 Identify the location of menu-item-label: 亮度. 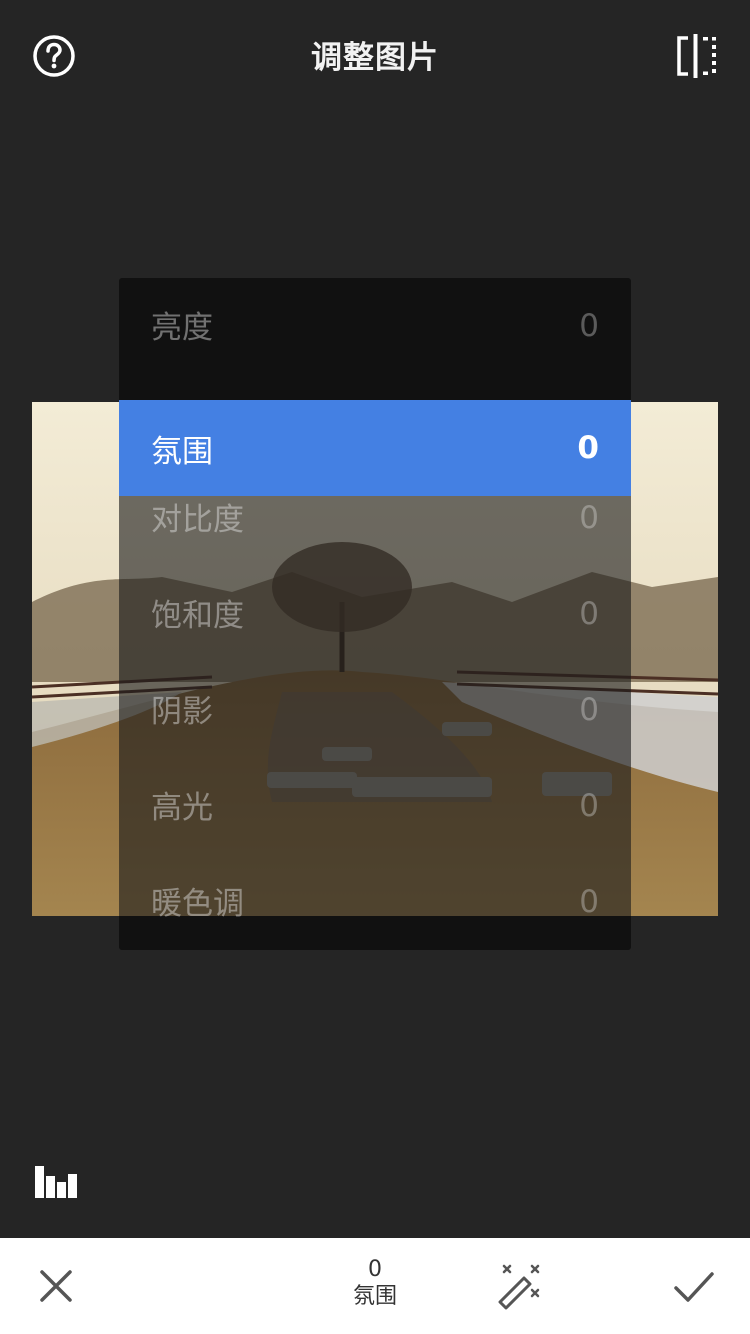
(182, 328).